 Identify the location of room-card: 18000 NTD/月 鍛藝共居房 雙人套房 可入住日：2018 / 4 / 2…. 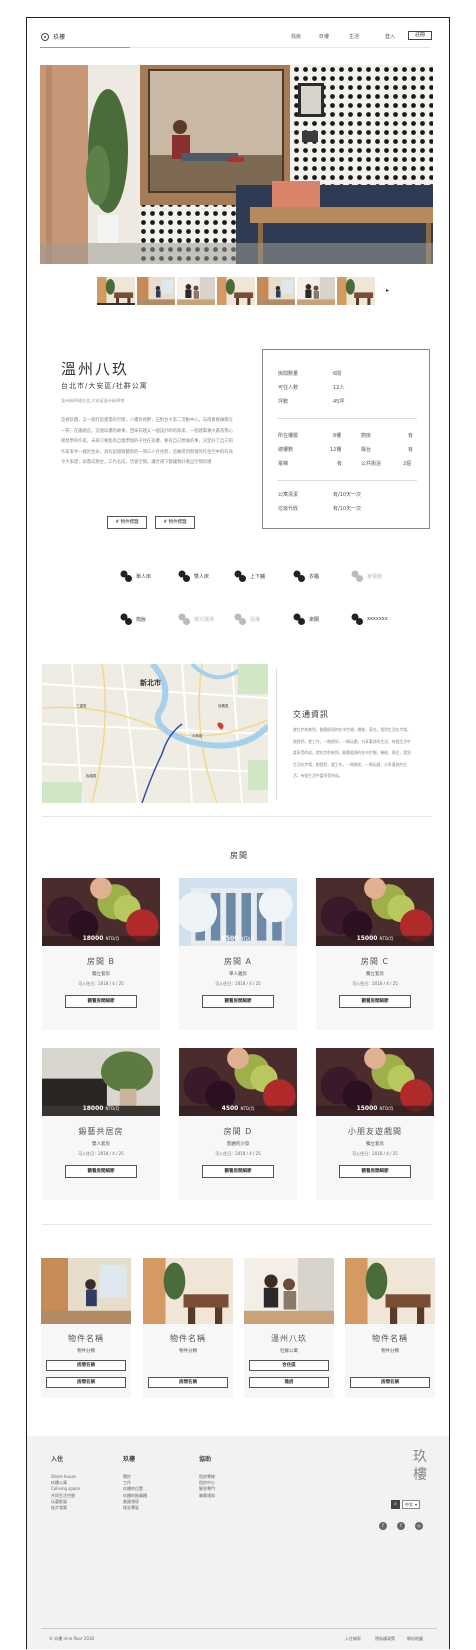
(101, 1124).